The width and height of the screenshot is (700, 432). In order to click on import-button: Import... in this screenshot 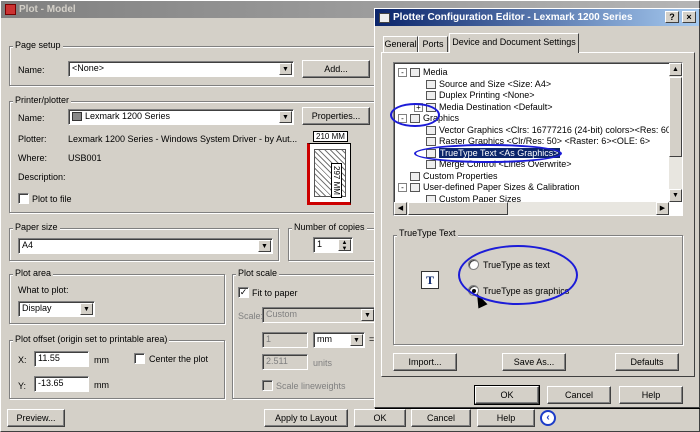, I will do `click(425, 362)`.